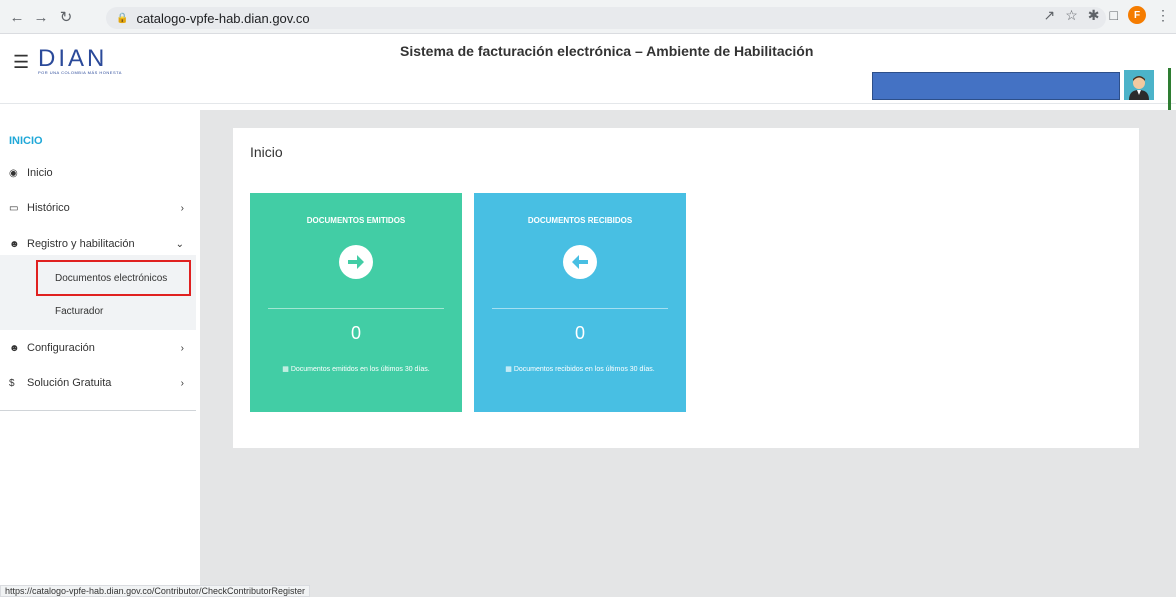 Image resolution: width=1176 pixels, height=597 pixels. What do you see at coordinates (17, 17) in the screenshot?
I see `back-icon: ←` at bounding box center [17, 17].